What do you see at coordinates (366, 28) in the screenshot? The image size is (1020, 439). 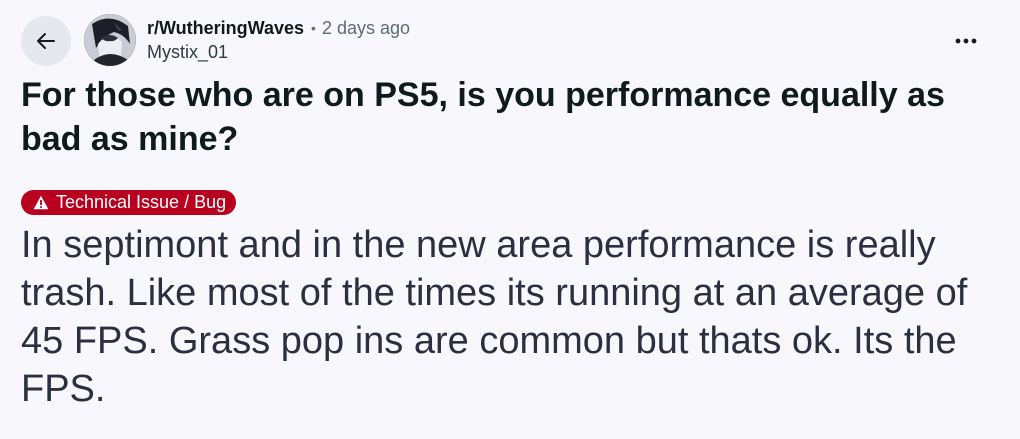 I see `post-timestamp: 2 days ago` at bounding box center [366, 28].